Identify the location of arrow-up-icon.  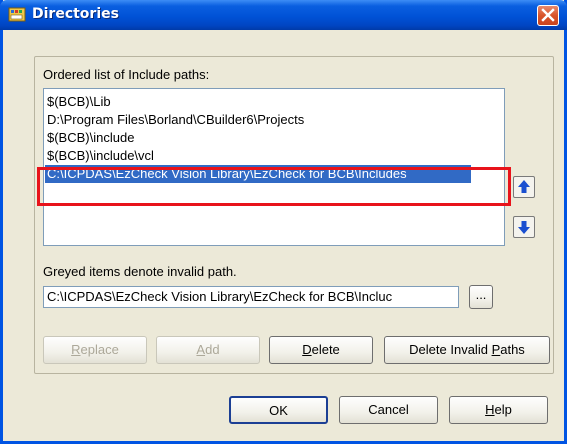
(524, 186).